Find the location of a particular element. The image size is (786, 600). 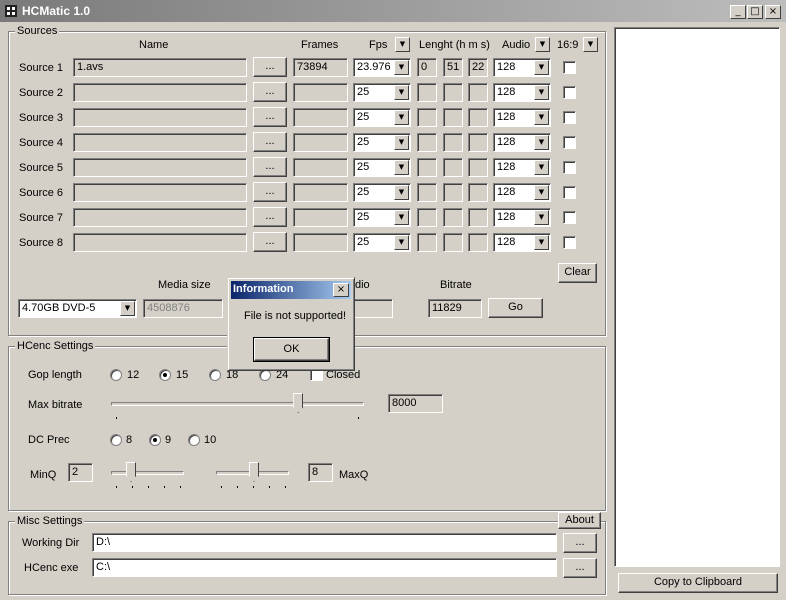

audio-menu-button: ▼ is located at coordinates (542, 44).